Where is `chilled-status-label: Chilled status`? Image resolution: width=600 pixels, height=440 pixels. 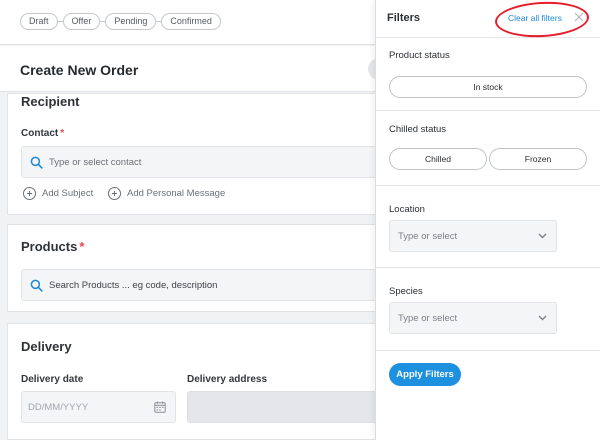
chilled-status-label: Chilled status is located at coordinates (418, 129).